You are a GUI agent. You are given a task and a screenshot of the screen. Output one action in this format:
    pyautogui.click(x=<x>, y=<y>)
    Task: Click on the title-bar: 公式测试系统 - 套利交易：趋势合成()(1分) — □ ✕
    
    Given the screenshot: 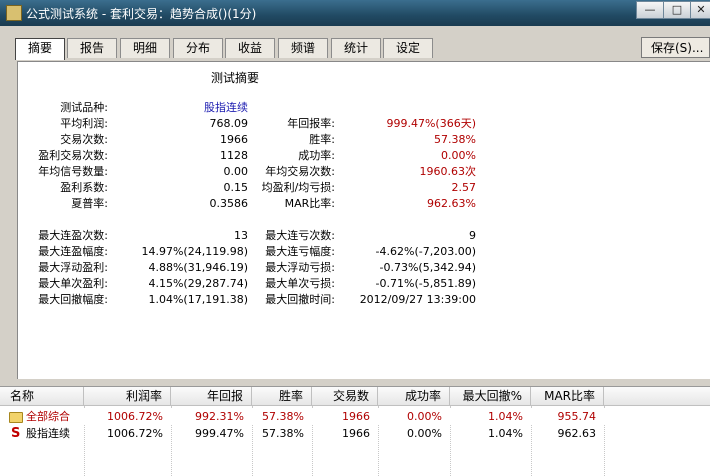 What is the action you would take?
    pyautogui.click(x=355, y=13)
    